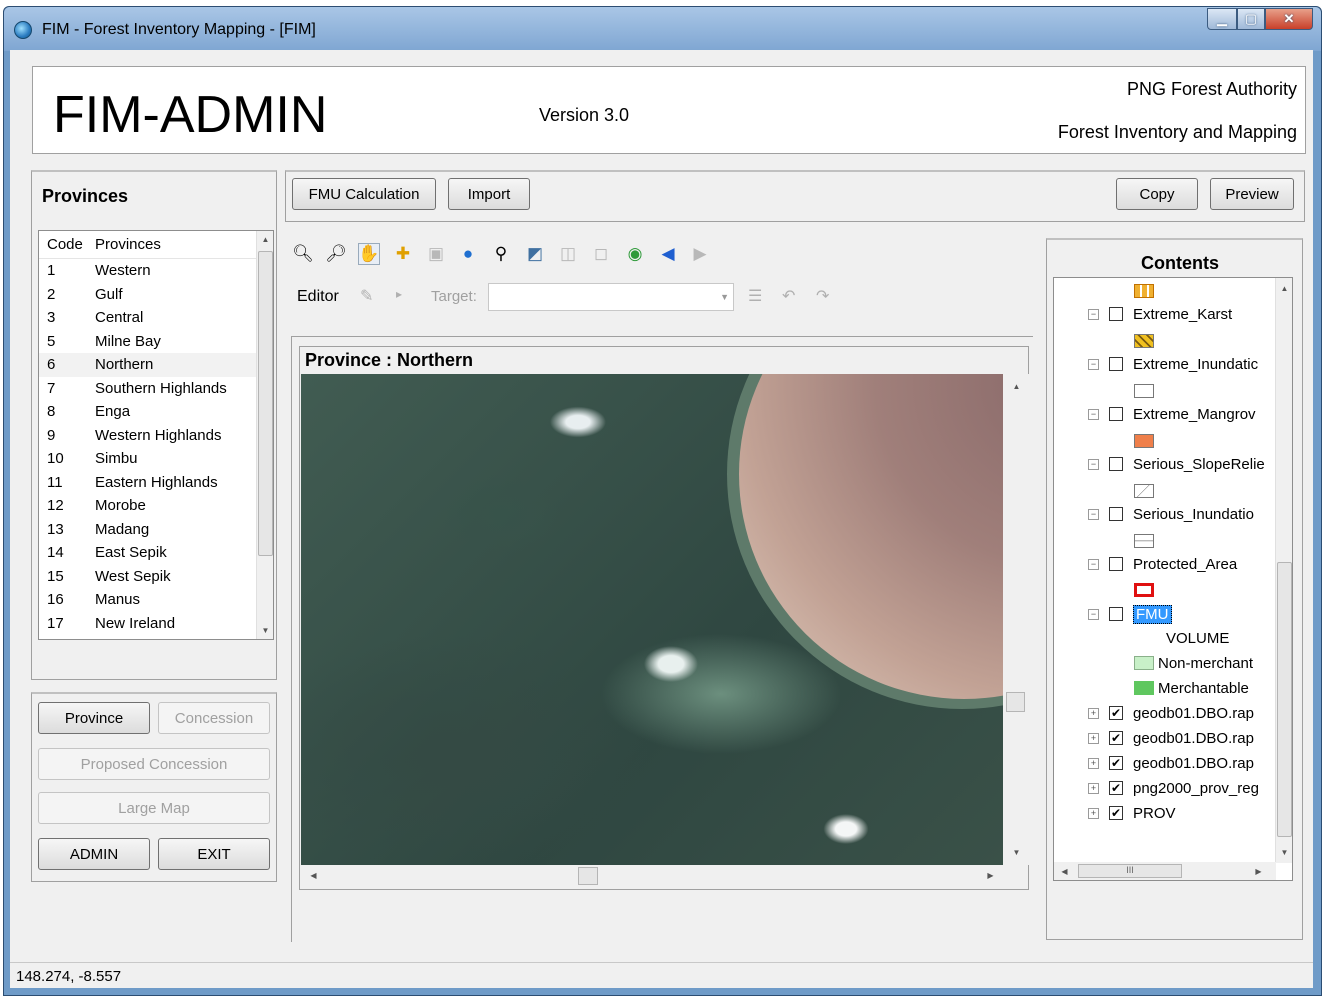 The image size is (1325, 997). Describe the element at coordinates (94, 718) in the screenshot. I see `province-button: Province` at that location.